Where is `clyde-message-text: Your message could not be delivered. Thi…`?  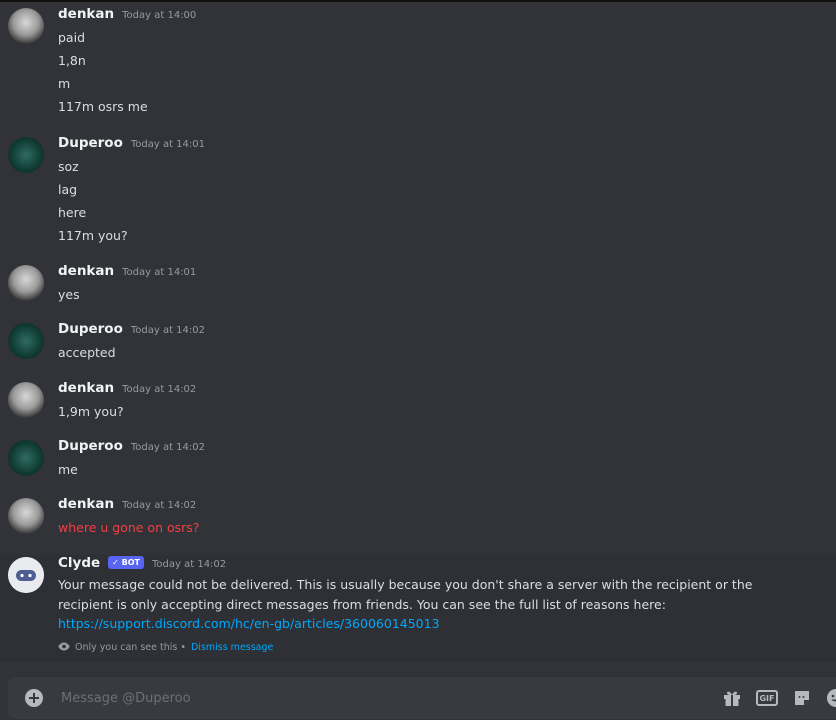
clyde-message-text: Your message could not be delivered. Thi… is located at coordinates (428, 604).